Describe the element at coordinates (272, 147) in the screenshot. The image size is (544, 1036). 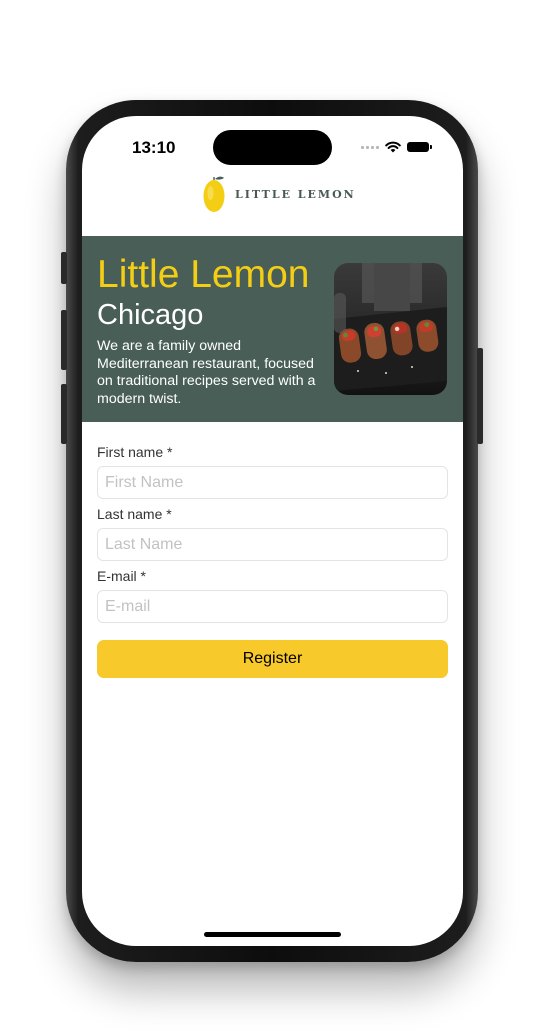
I see `dynamic-island` at that location.